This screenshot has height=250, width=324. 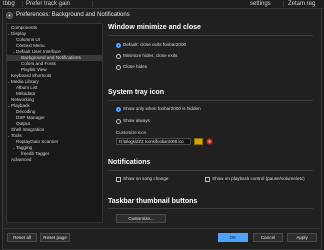 I want to click on checkbox-song-change, so click(x=118, y=179).